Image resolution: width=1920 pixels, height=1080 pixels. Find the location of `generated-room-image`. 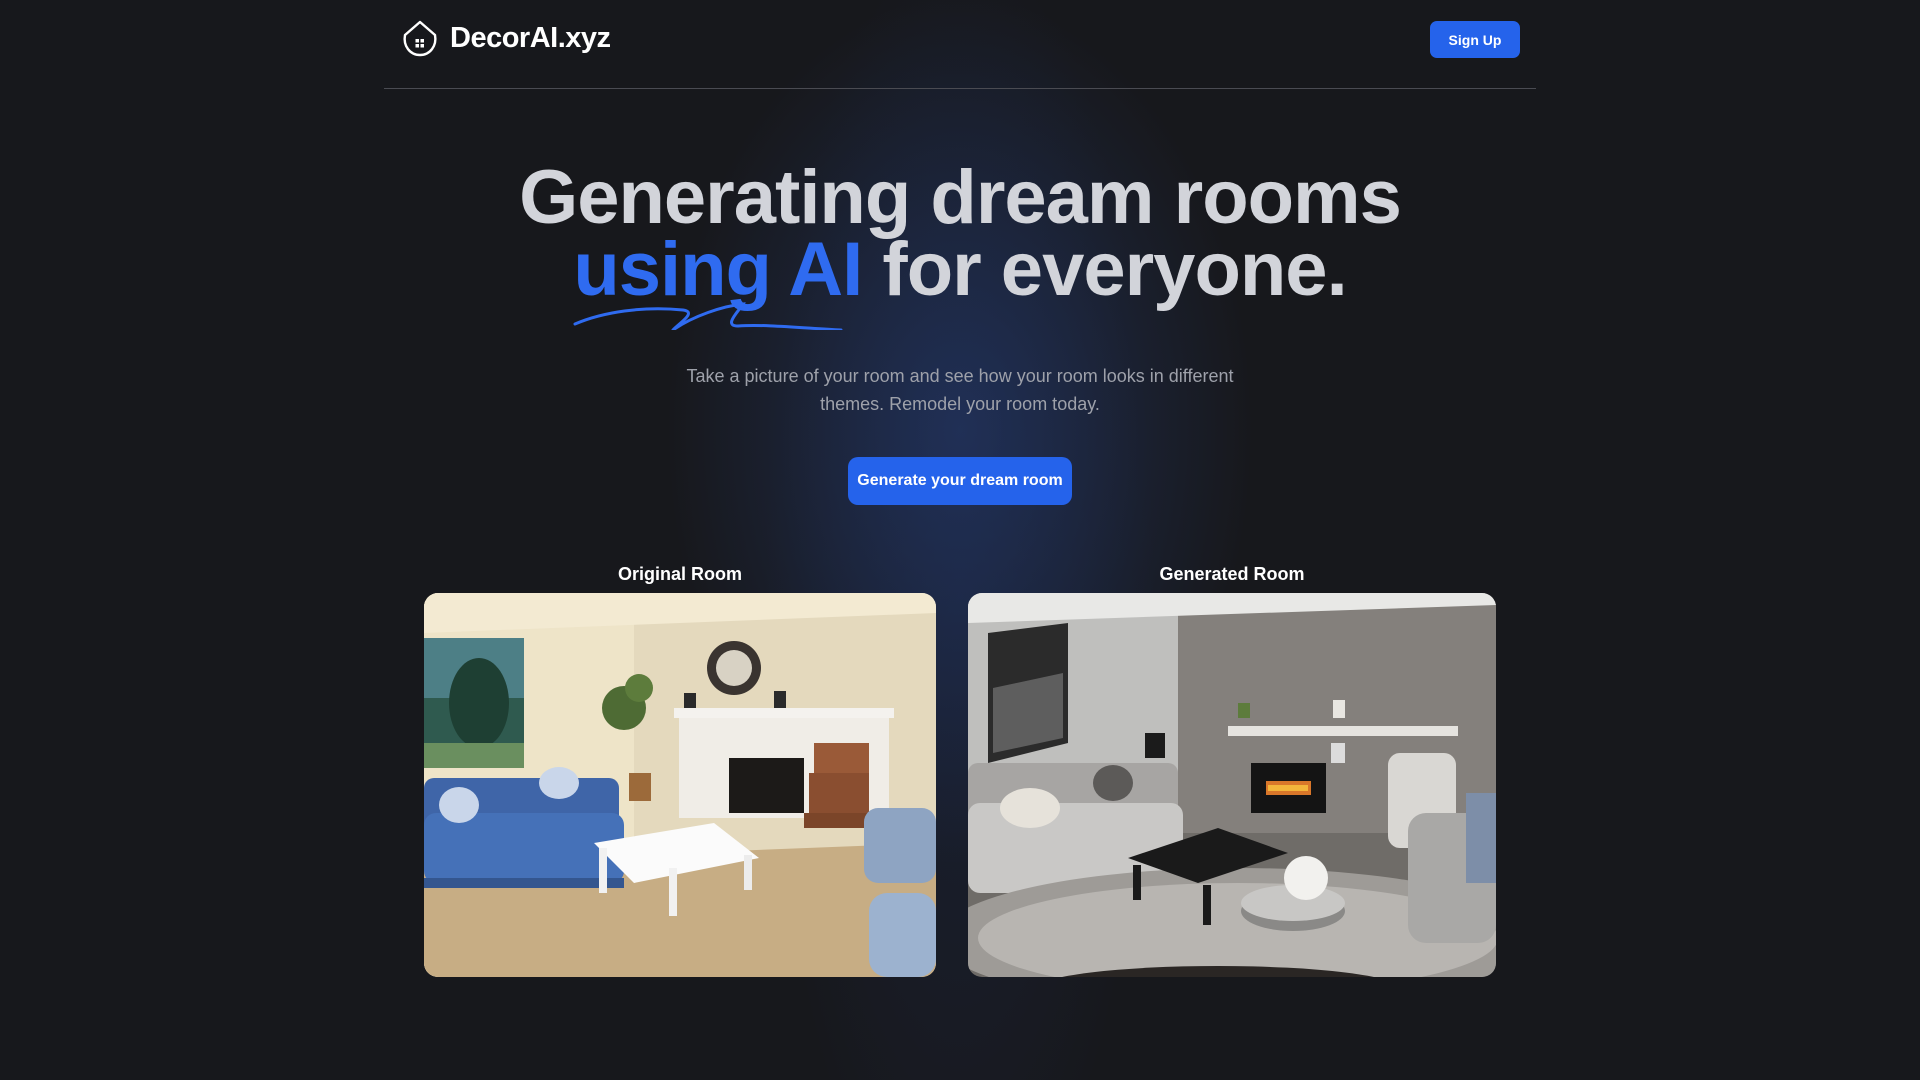

generated-room-image is located at coordinates (1232, 785).